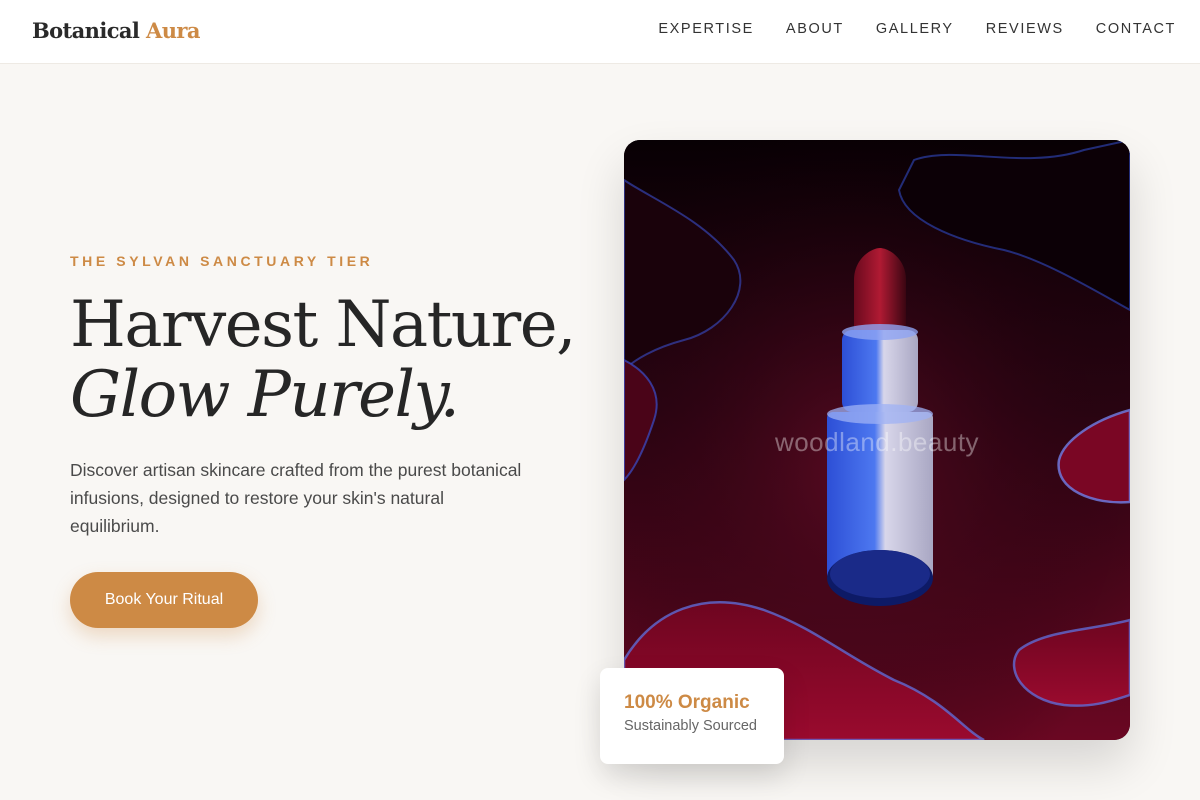 The image size is (1200, 800). Describe the element at coordinates (222, 261) in the screenshot. I see `hero-eyebrow: THE SYLVAN SANCTUARY TIER` at that location.